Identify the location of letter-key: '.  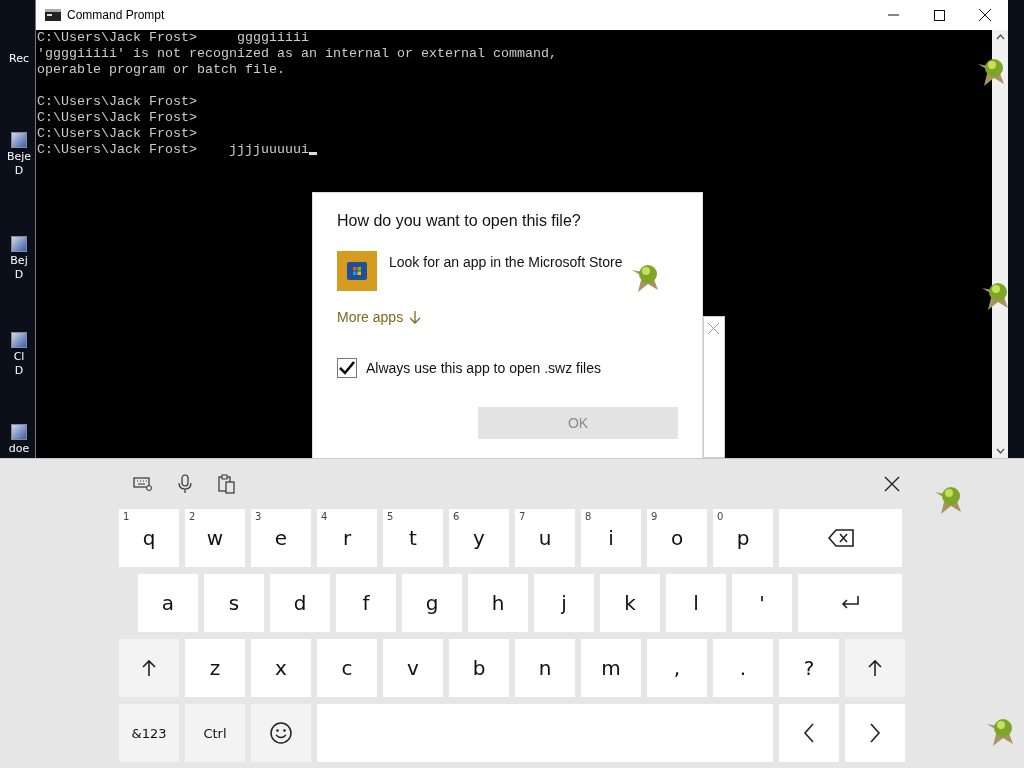
(762, 603).